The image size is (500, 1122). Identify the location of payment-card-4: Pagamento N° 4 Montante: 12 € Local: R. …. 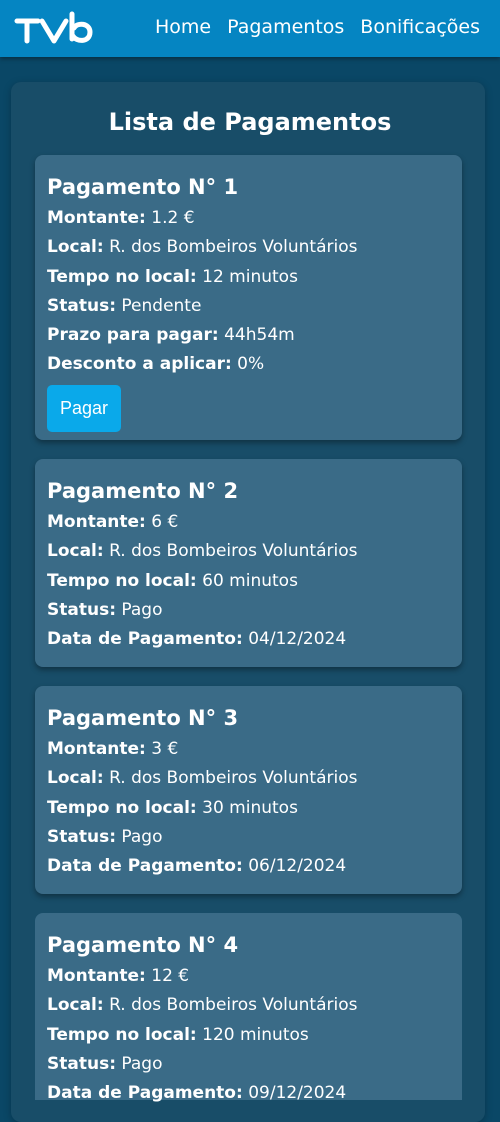
(248, 1008).